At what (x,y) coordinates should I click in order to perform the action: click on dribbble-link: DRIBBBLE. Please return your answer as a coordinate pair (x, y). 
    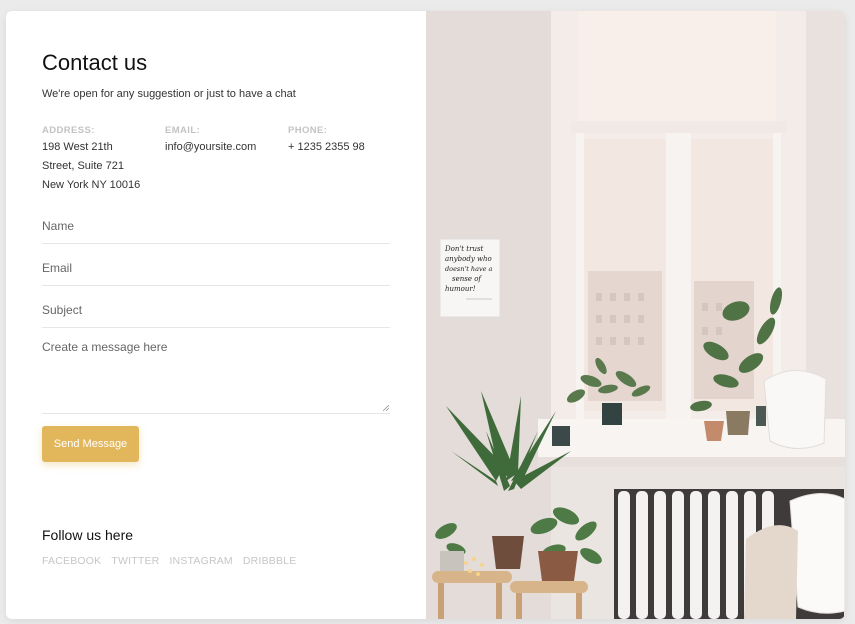
    Looking at the image, I should click on (270, 561).